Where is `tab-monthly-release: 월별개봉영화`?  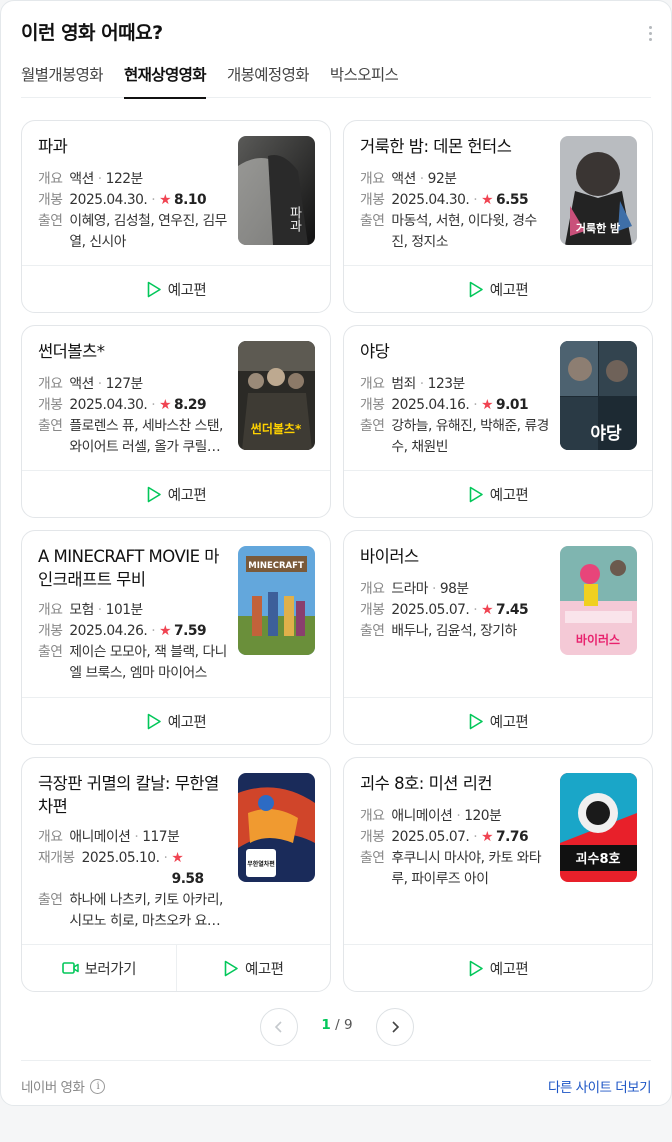 tab-monthly-release: 월별개봉영화 is located at coordinates (62, 77).